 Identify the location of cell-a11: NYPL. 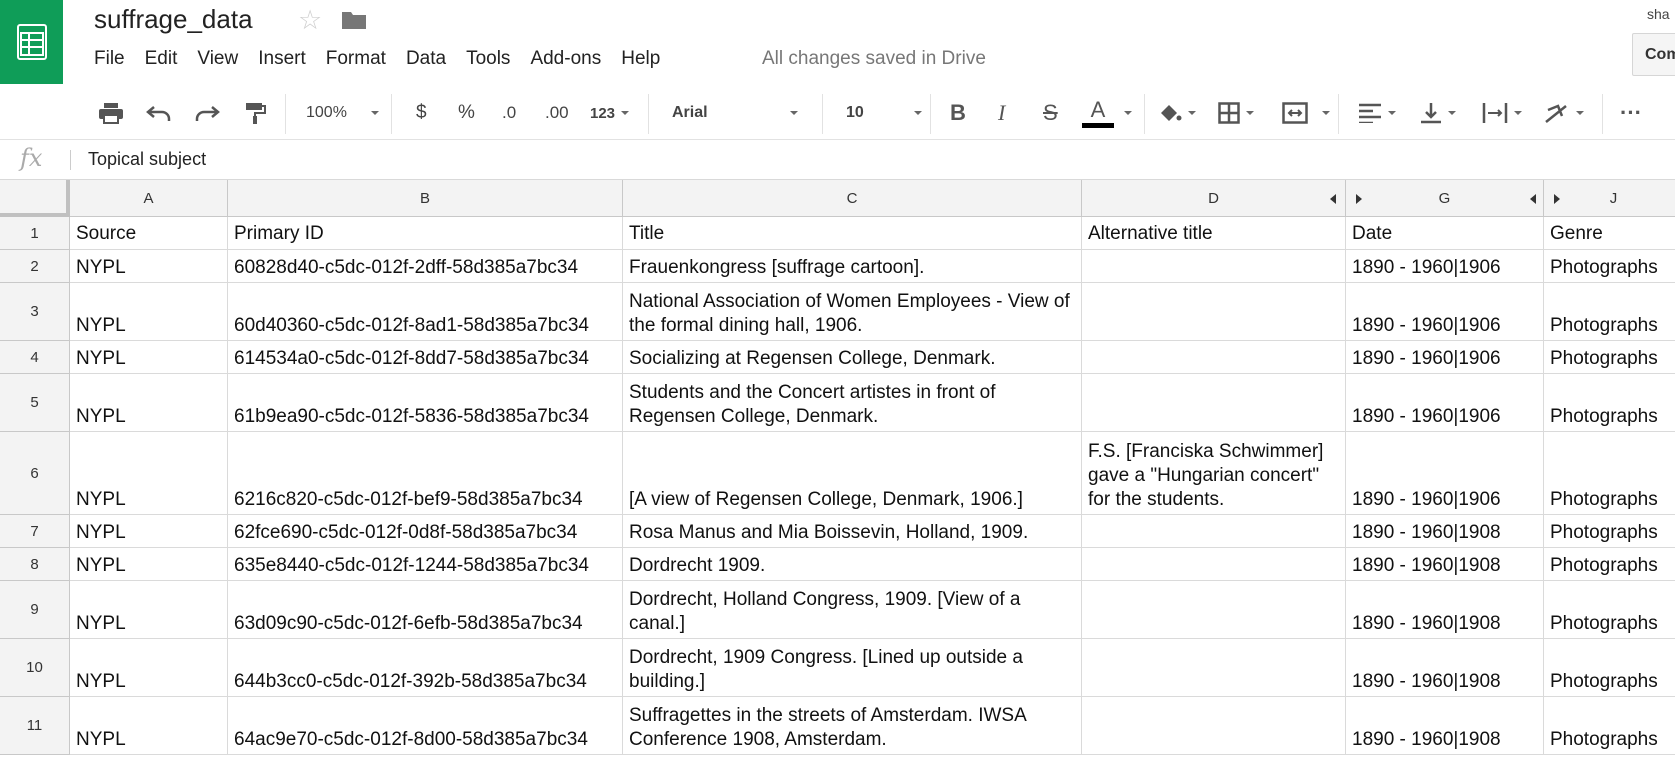
(149, 726).